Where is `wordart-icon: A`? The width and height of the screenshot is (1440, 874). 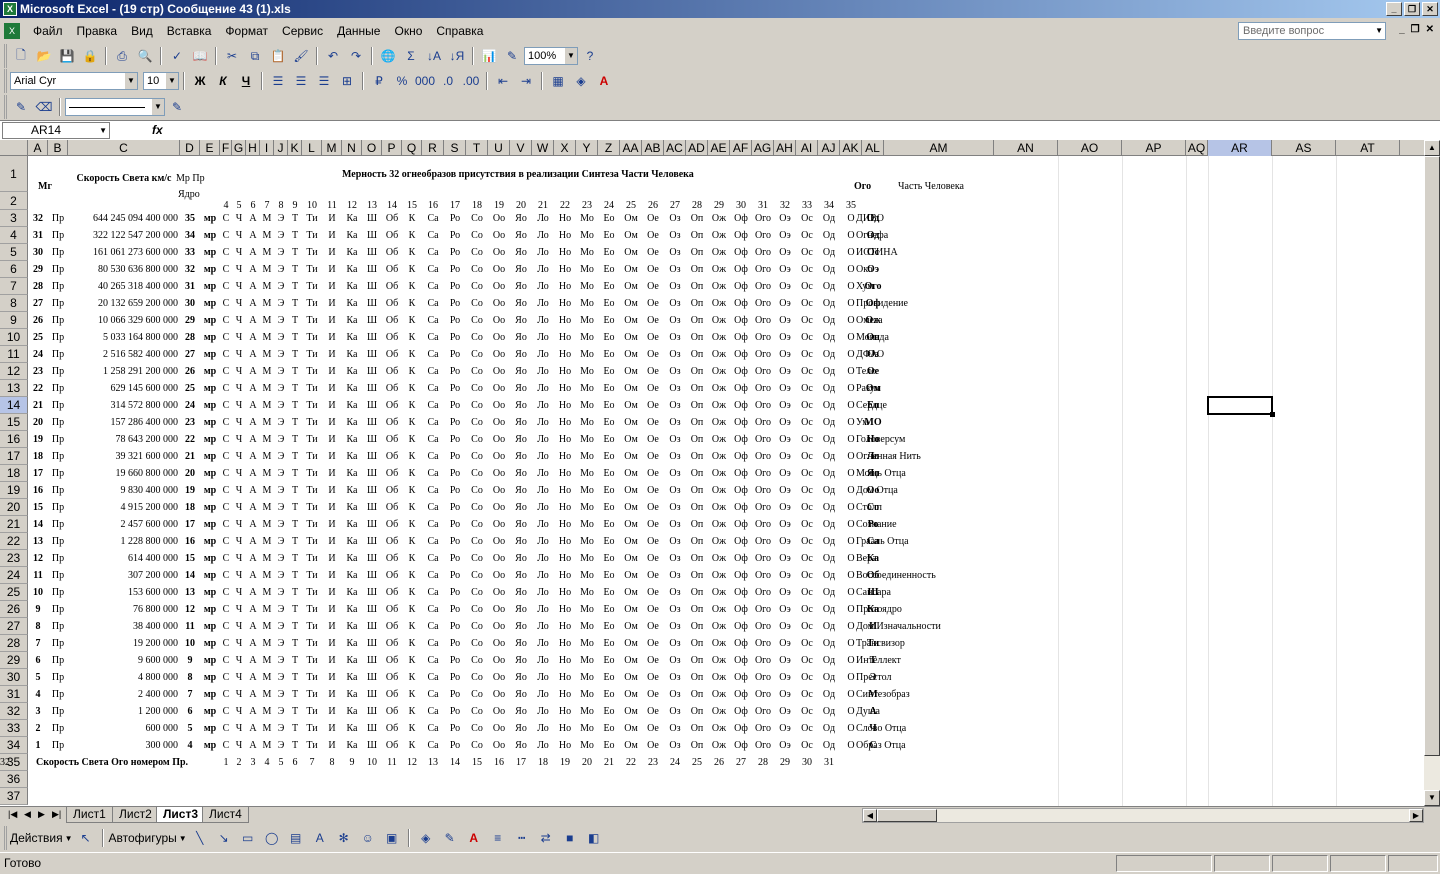 wordart-icon: A is located at coordinates (320, 838).